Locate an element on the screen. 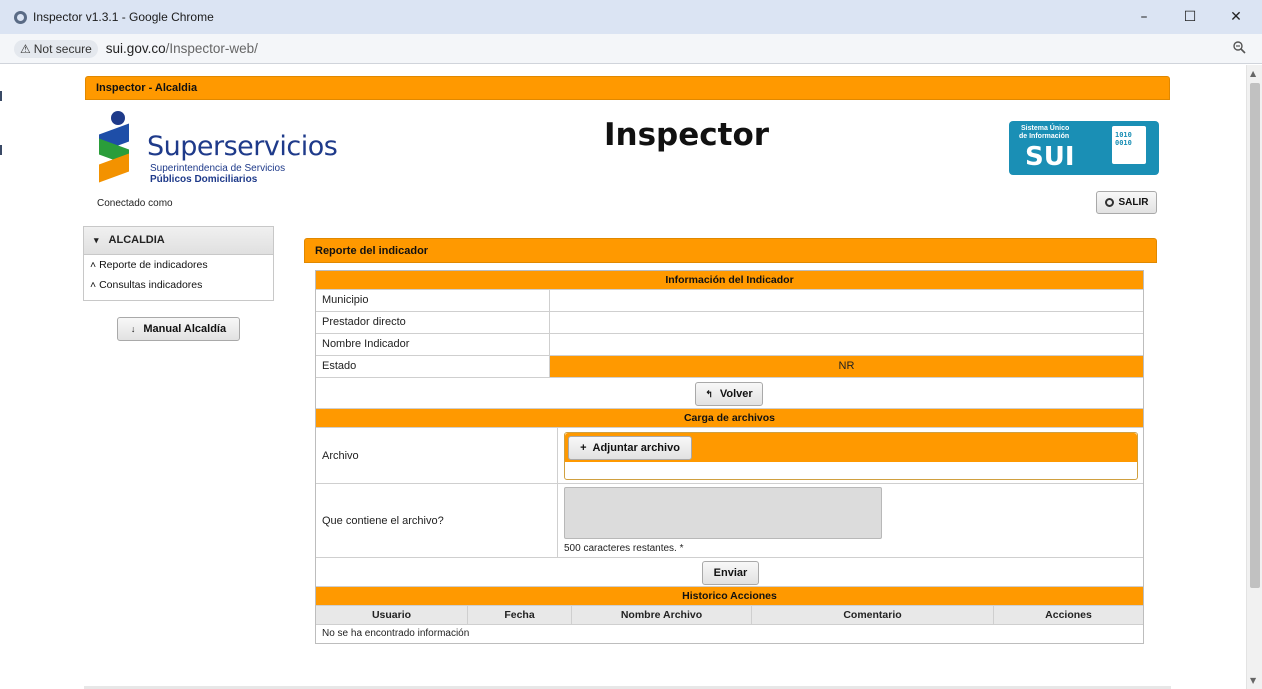  page-title: Inspector is located at coordinates (687, 135).